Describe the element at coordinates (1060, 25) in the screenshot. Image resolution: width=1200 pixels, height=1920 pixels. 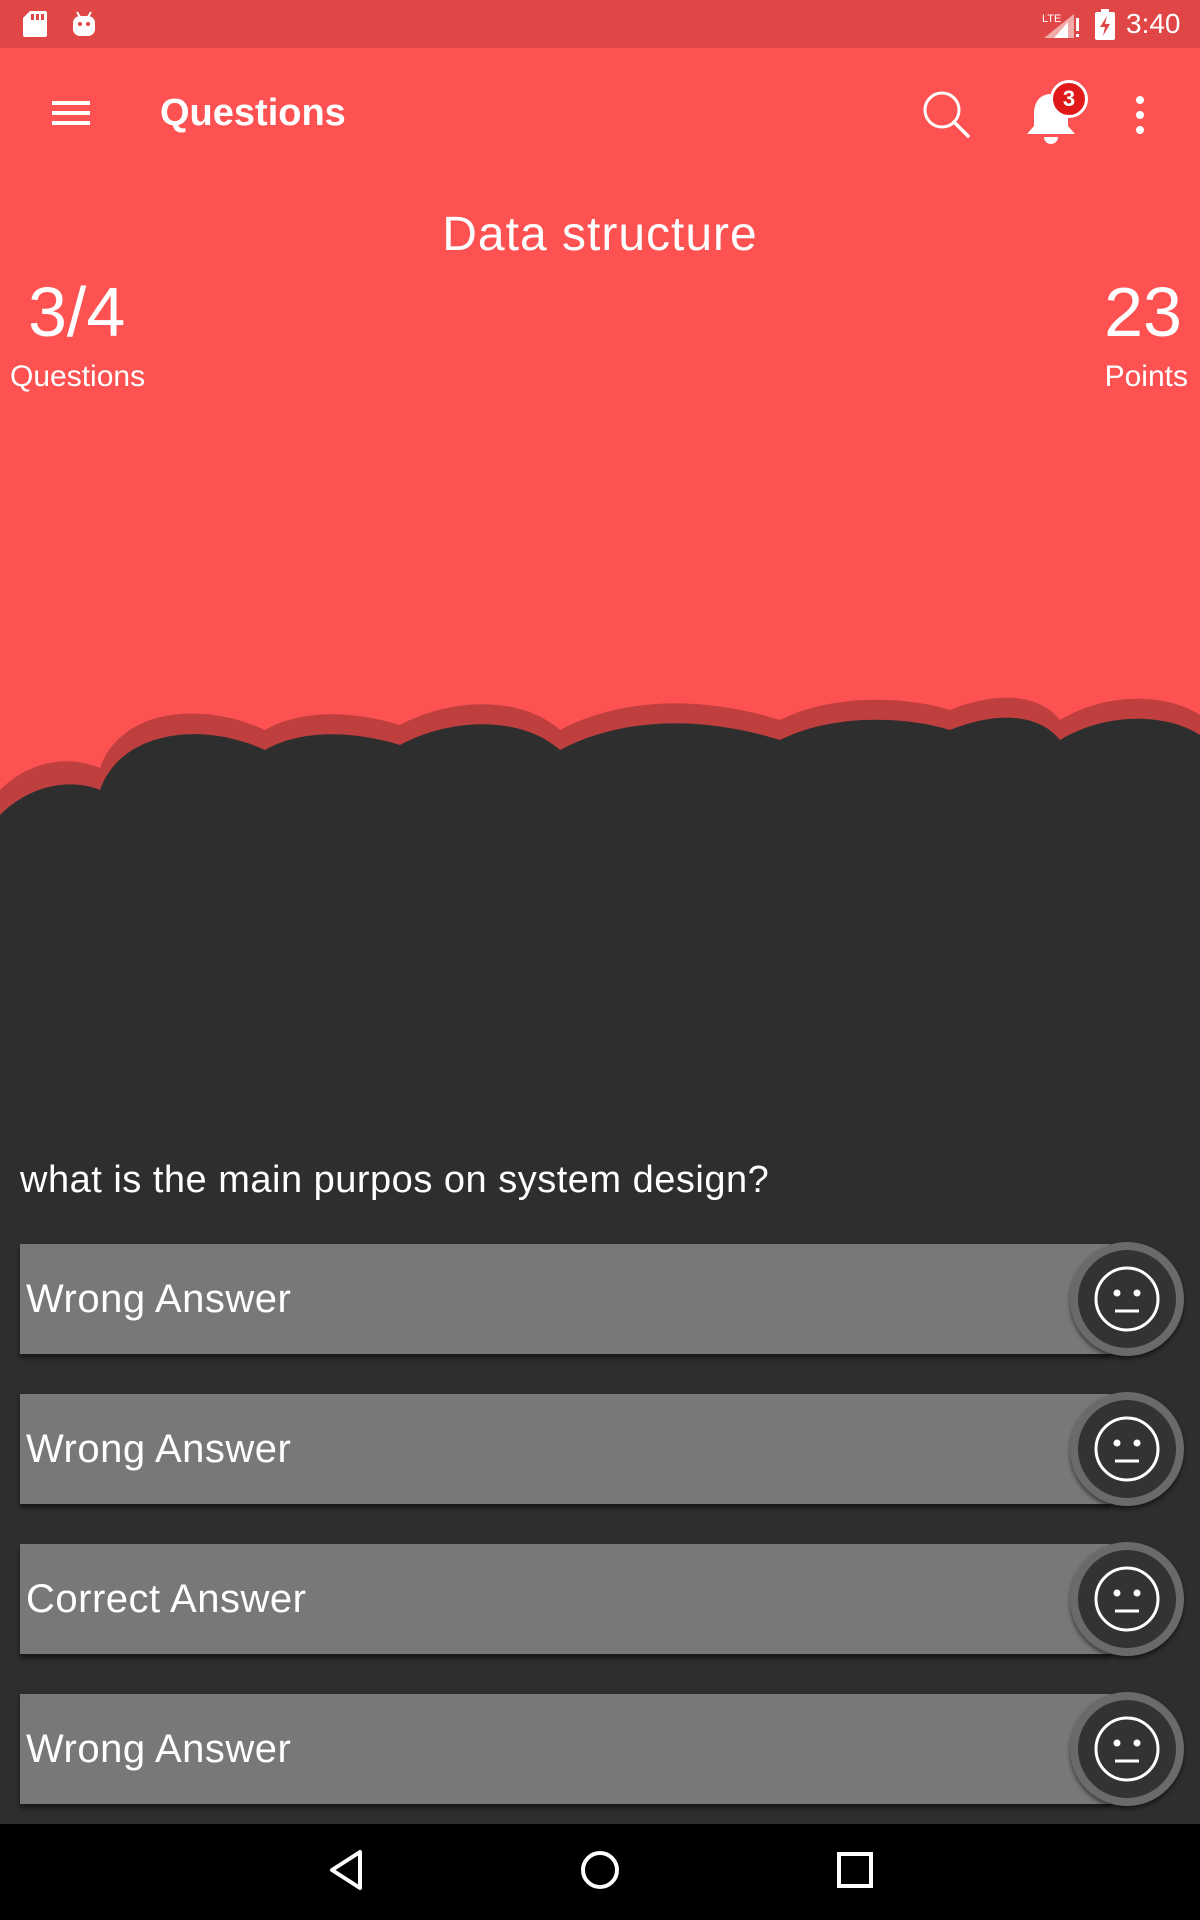
I see `signal-icon: LTE` at that location.